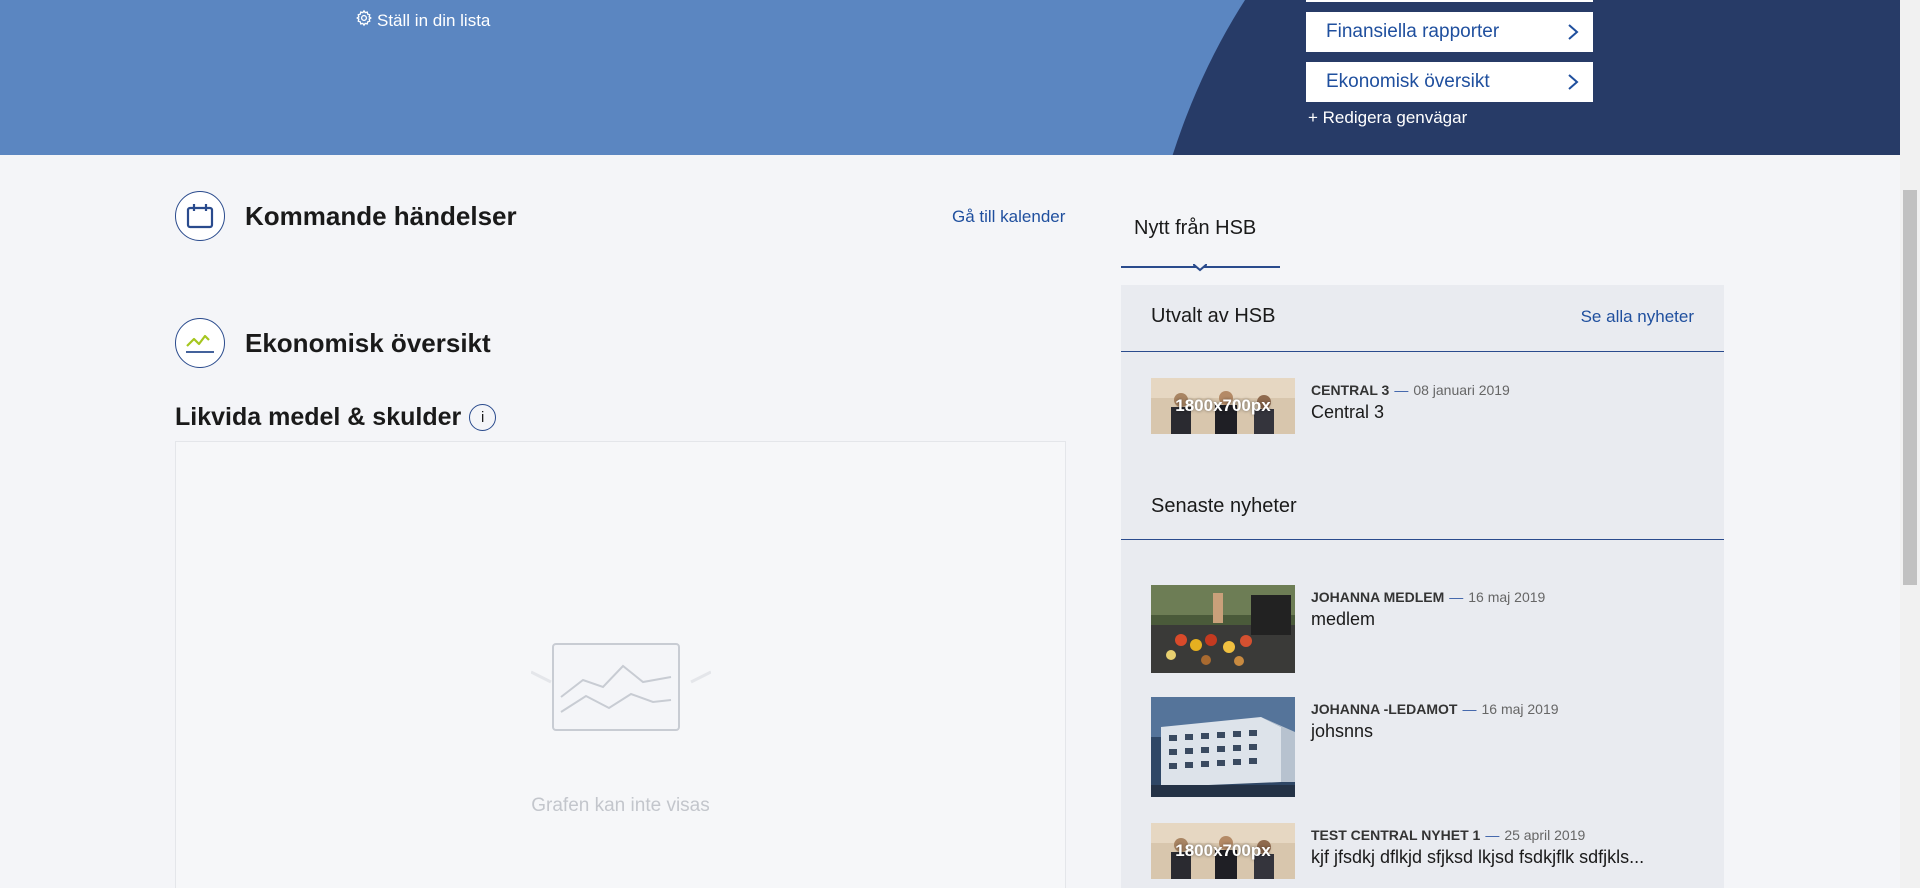 The image size is (1920, 888). I want to click on economy-section-header: Ekonomisk översikt, so click(333, 343).